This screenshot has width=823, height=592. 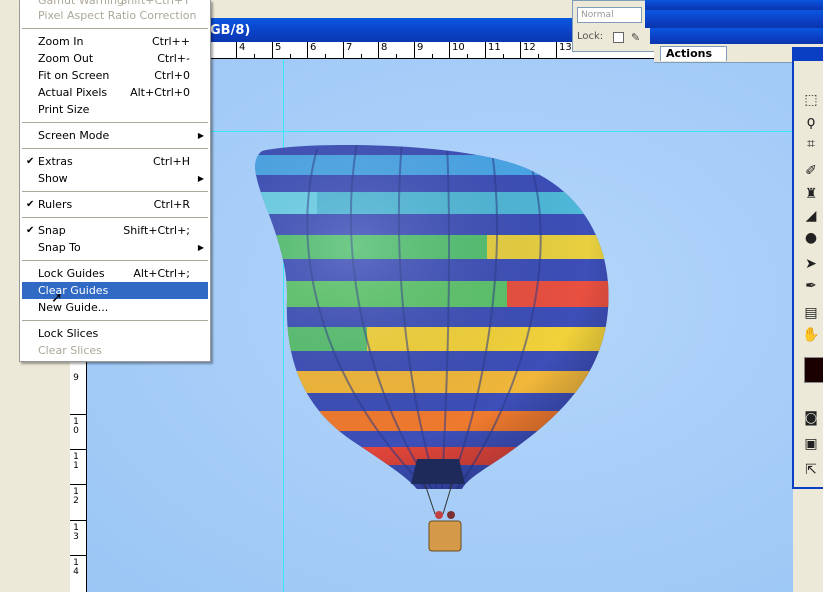 What do you see at coordinates (811, 100) in the screenshot?
I see `marquee-icon: ⬚` at bounding box center [811, 100].